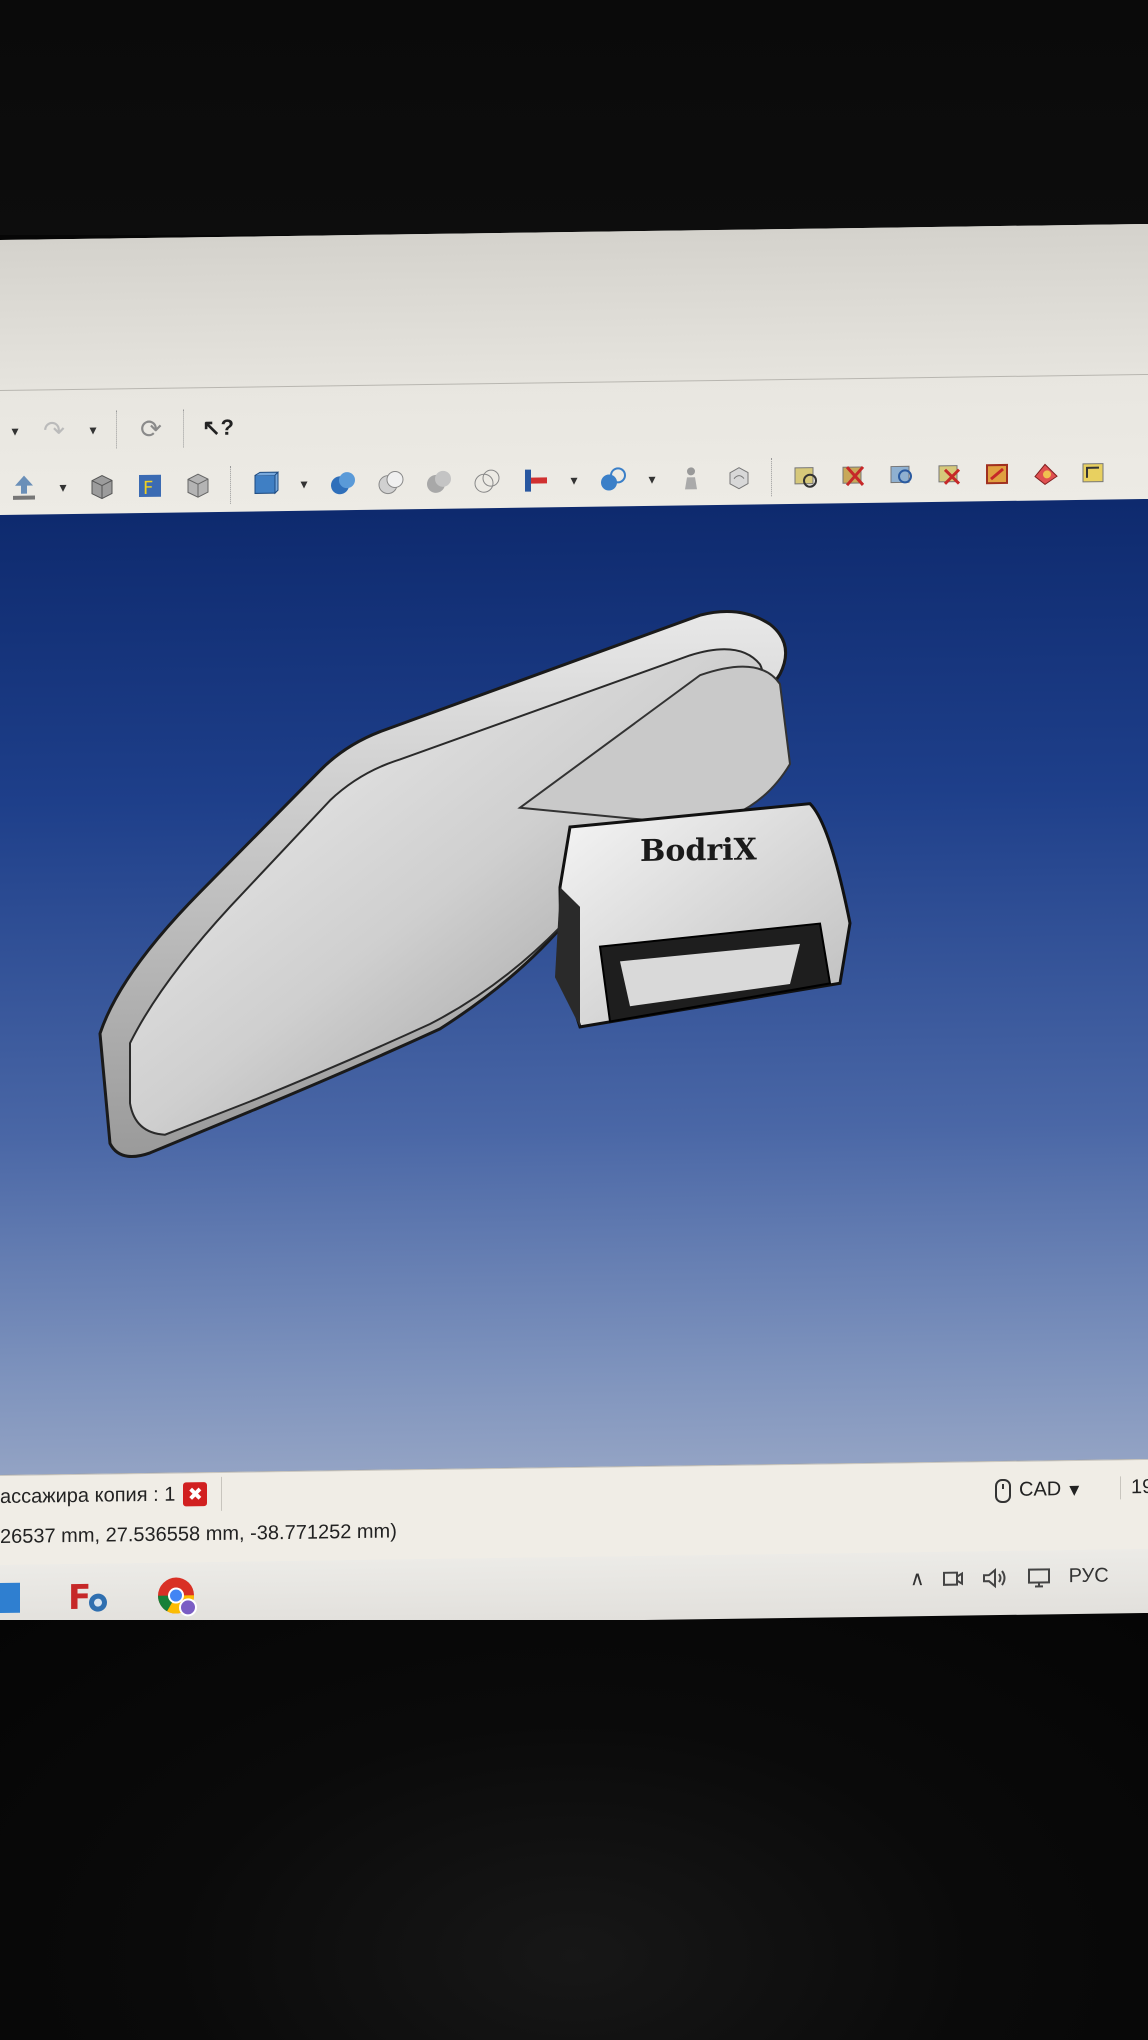 The image size is (1148, 2040). I want to click on chevron-up-icon: ∧, so click(917, 1578).